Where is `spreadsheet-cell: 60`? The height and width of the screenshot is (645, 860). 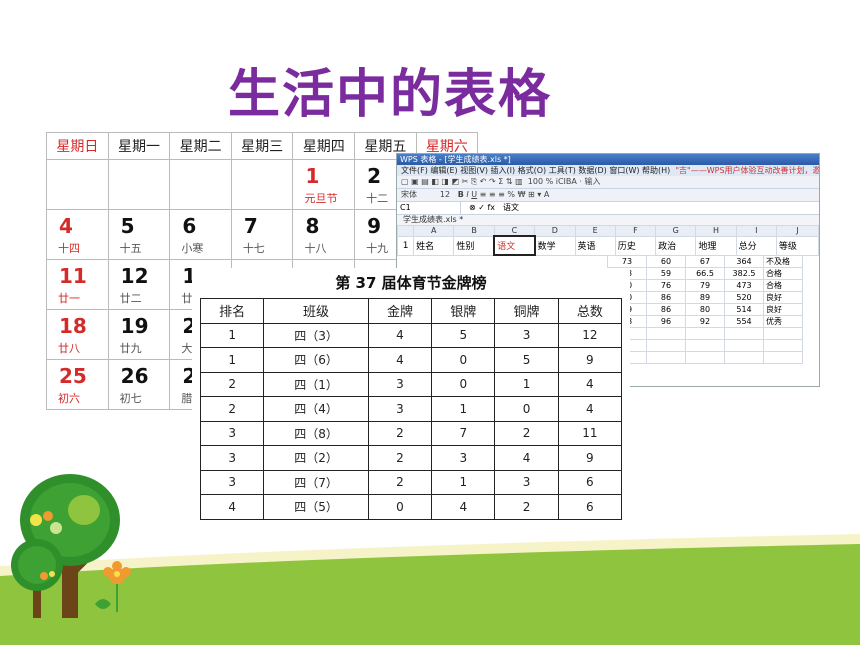 spreadsheet-cell: 60 is located at coordinates (666, 261).